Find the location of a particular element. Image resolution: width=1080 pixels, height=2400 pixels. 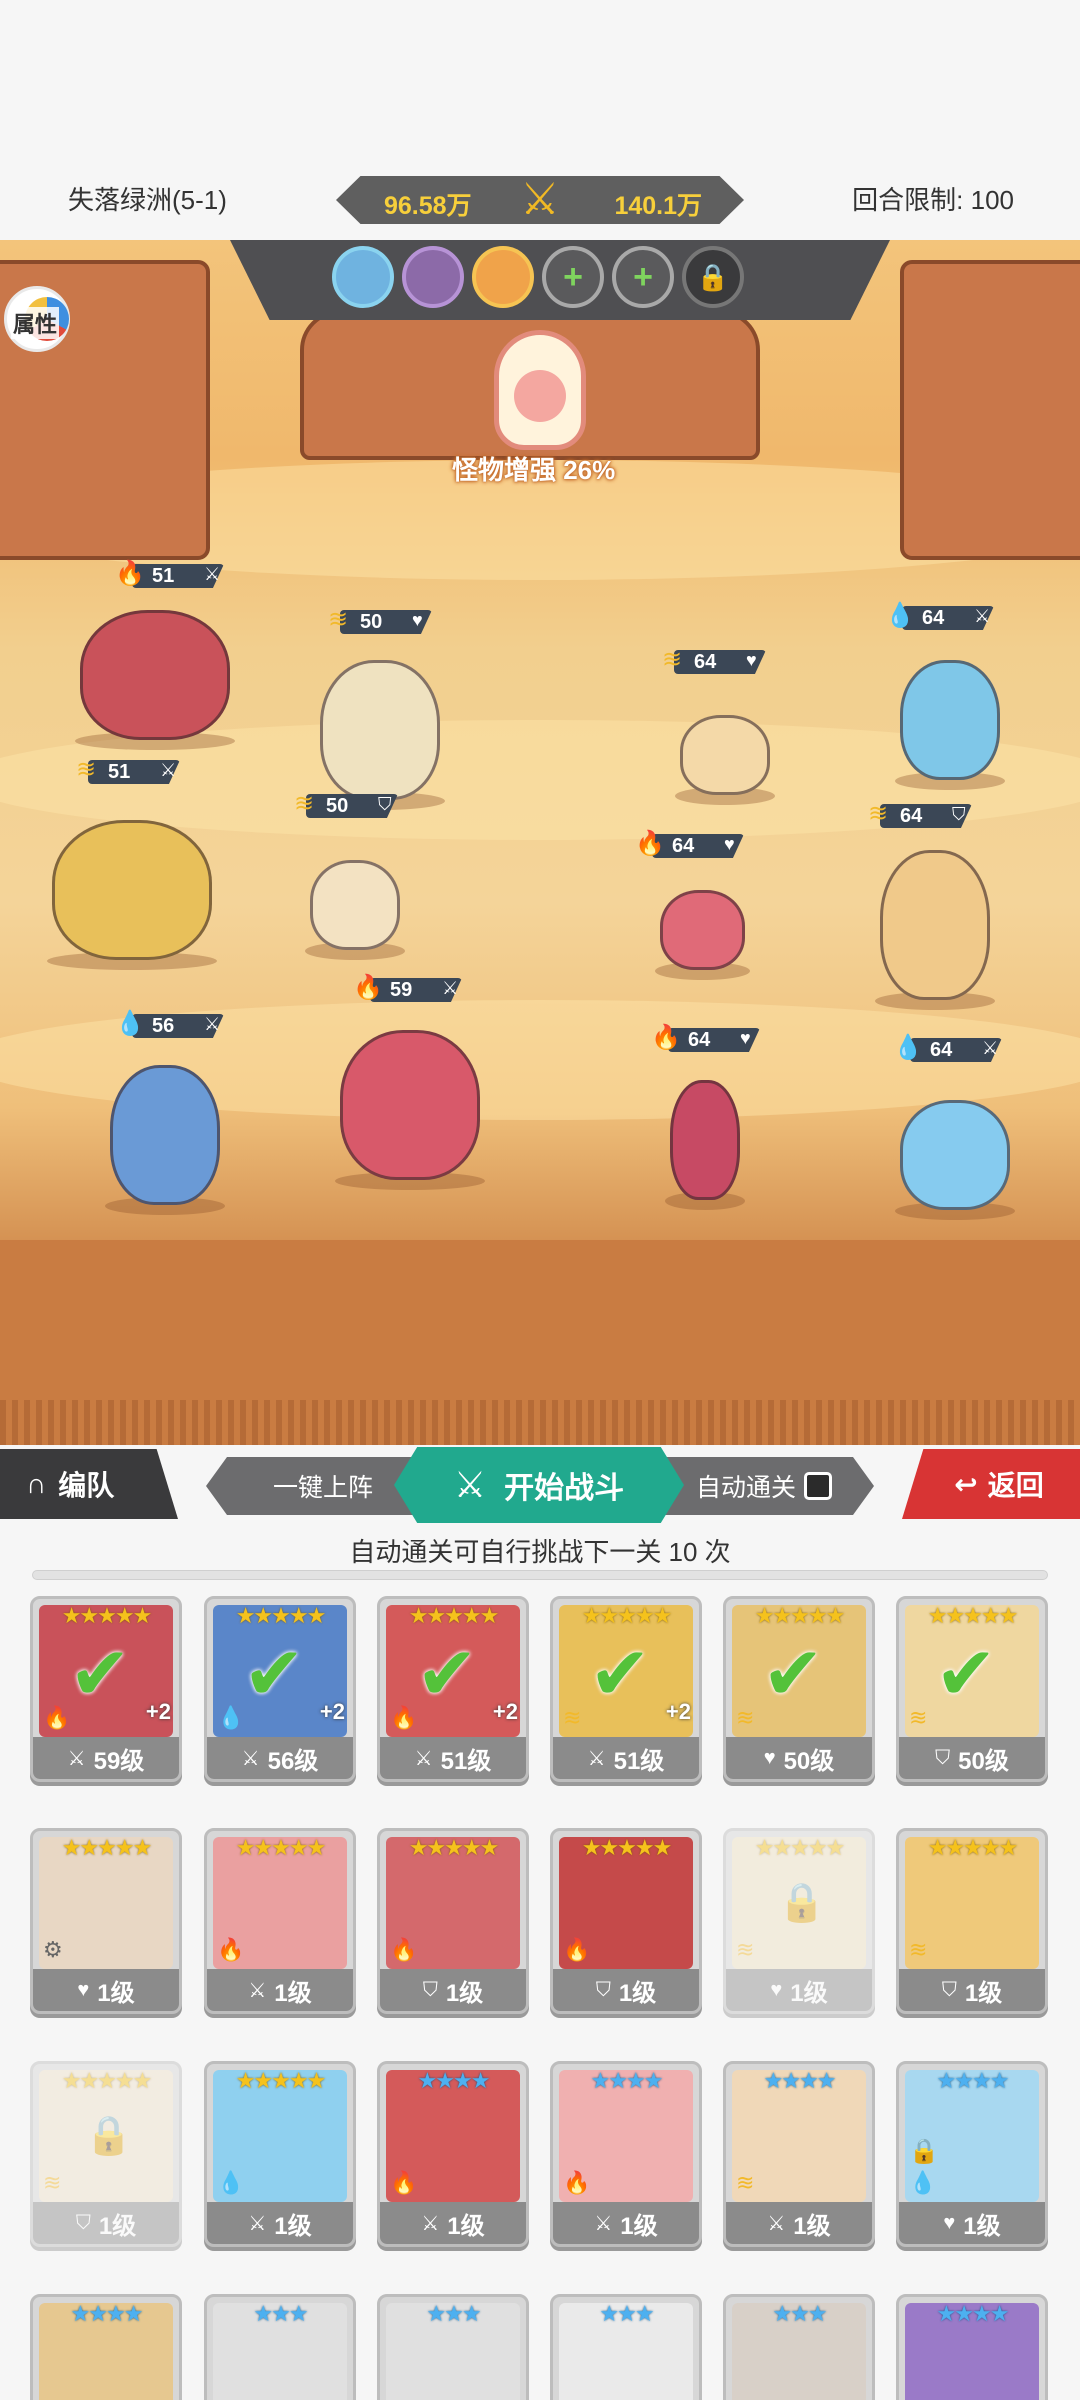

hero-card: ★★★★★ ⚙ ♥ 1级 is located at coordinates (106, 1921).